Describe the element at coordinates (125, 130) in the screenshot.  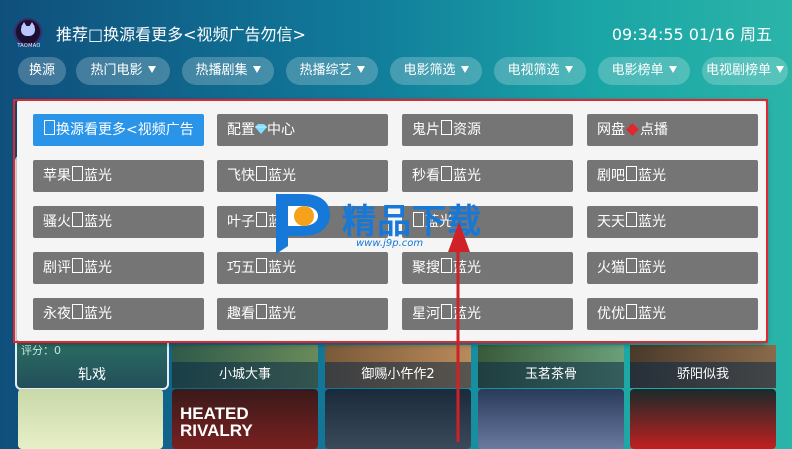
I see `source-label: 换源看更多<视频广告` at that location.